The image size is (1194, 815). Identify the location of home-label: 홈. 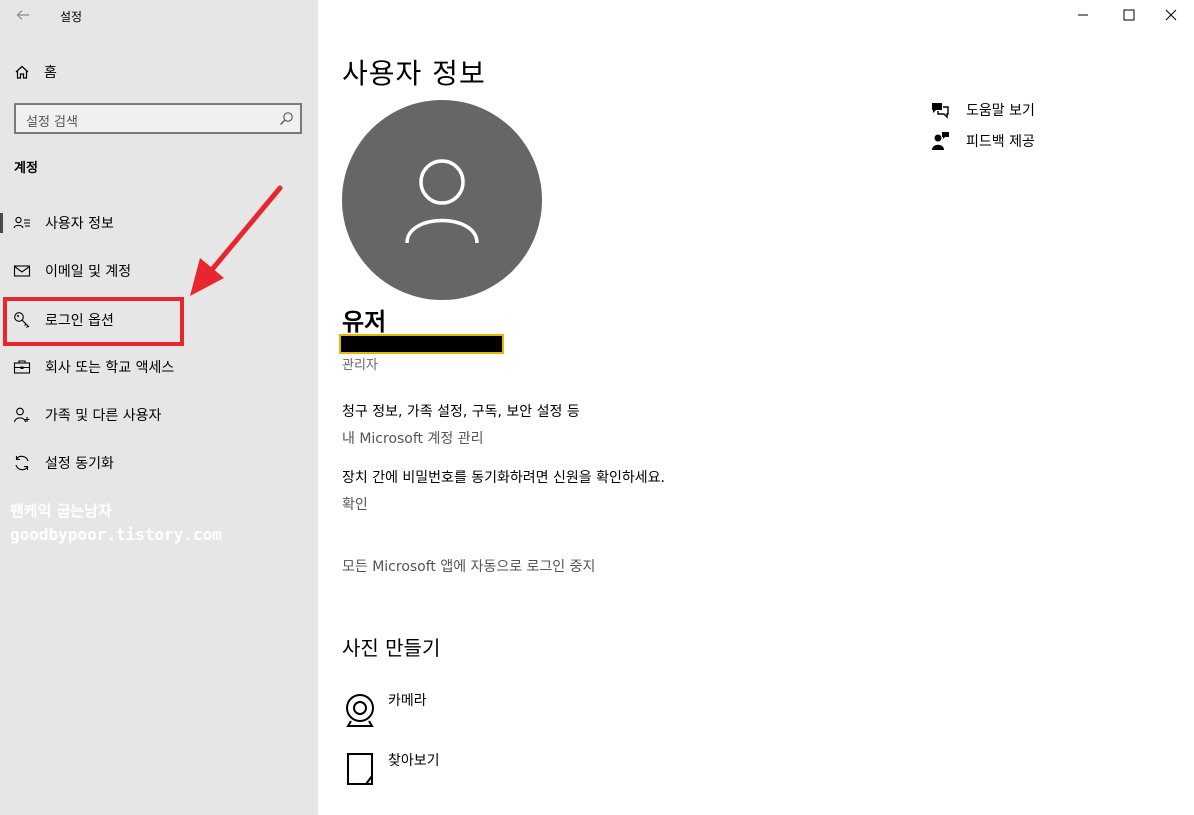
(50, 73).